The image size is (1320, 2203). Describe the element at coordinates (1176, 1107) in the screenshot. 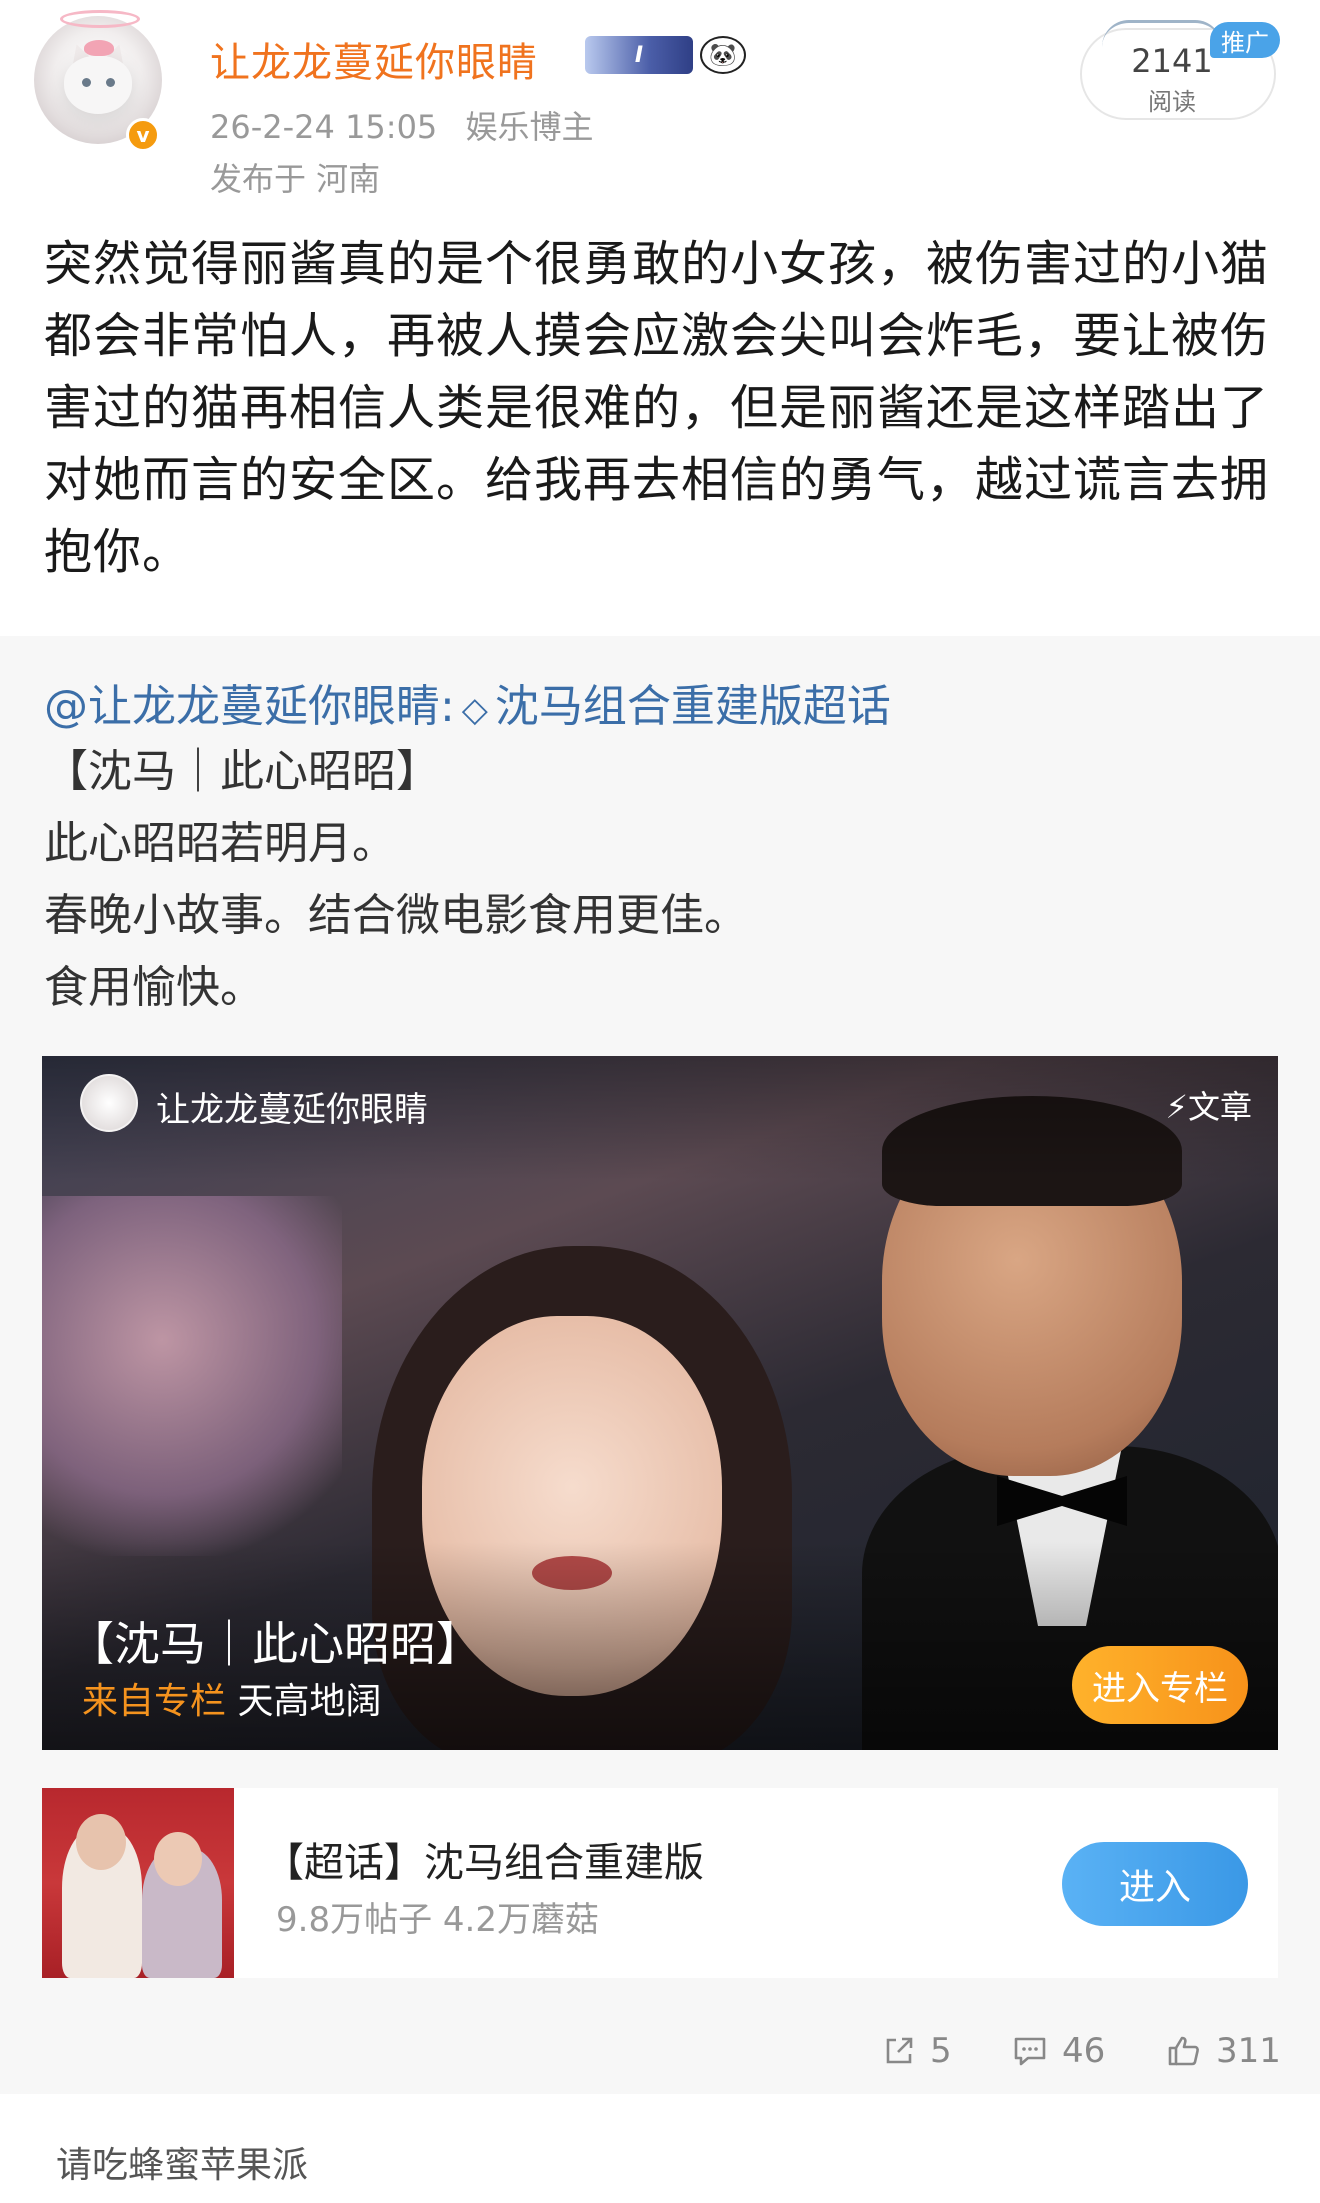

I see `lightning-icon: ⚡` at that location.